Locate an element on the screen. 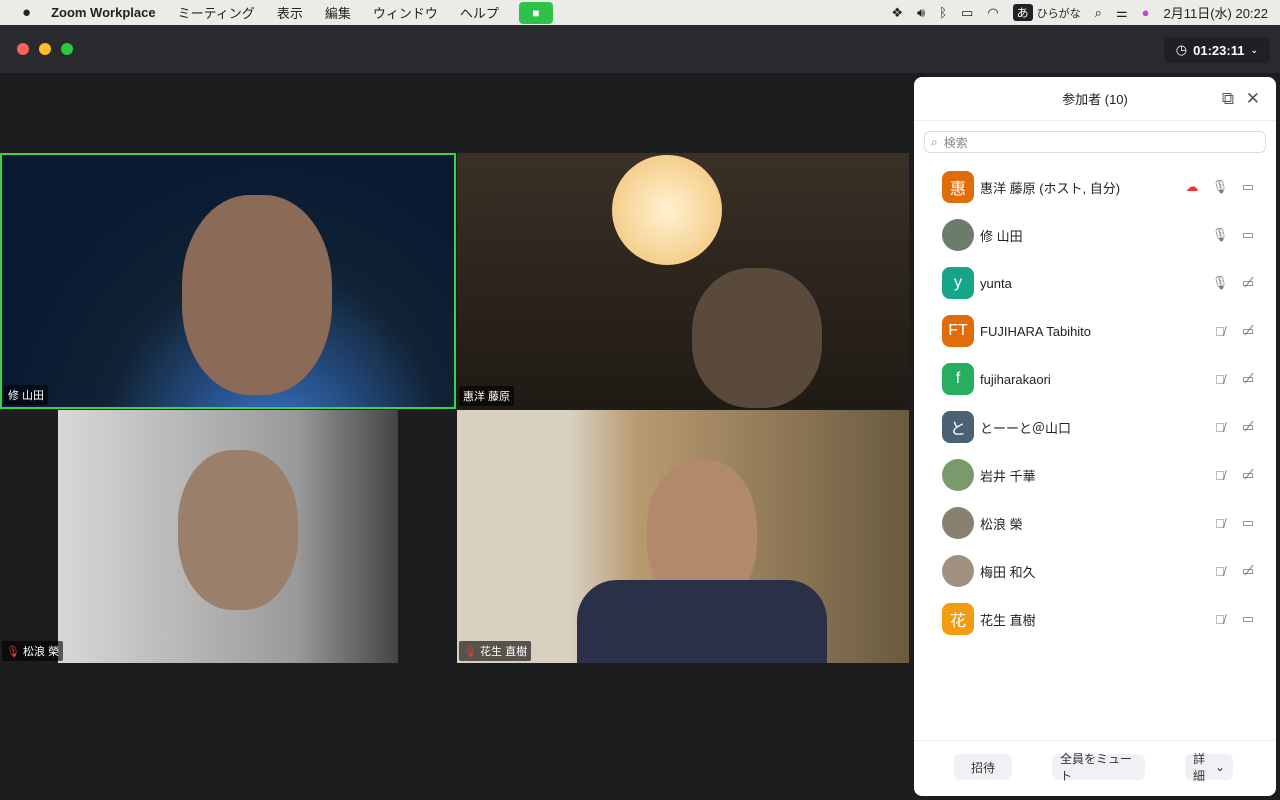  participant-name: 花生 直樹 is located at coordinates (1008, 620).